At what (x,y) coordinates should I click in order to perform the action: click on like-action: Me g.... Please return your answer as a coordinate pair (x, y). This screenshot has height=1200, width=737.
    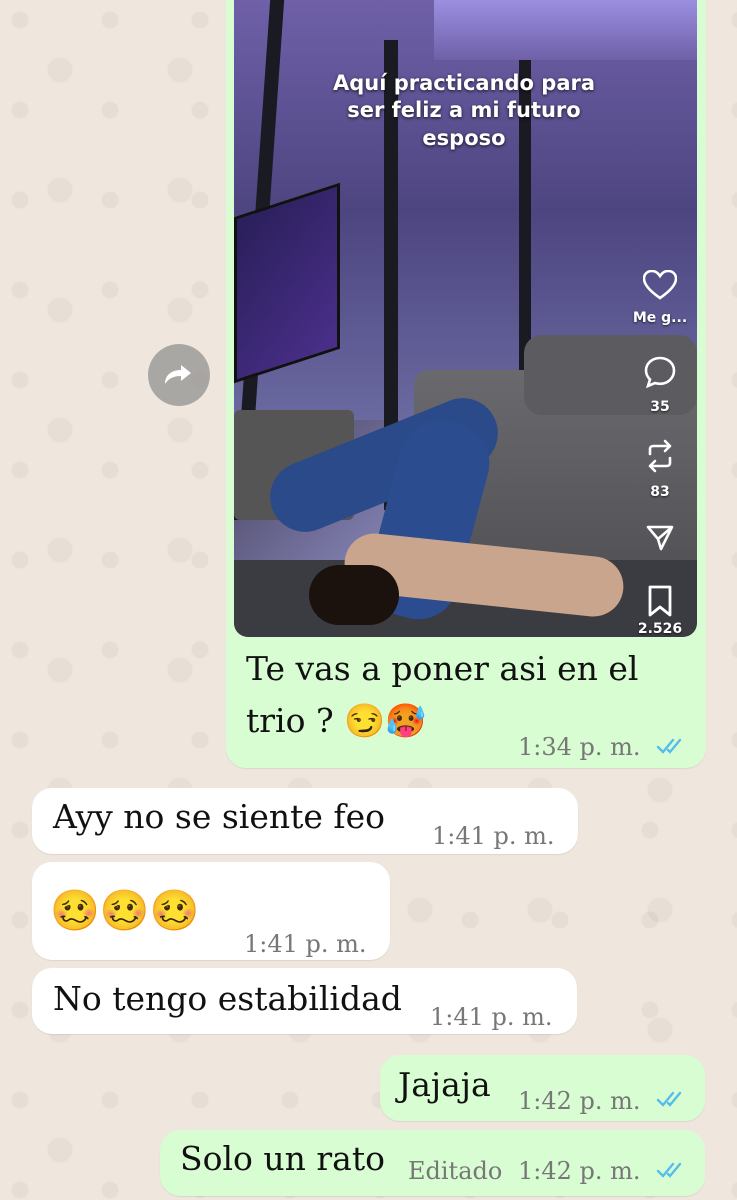
    Looking at the image, I should click on (660, 297).